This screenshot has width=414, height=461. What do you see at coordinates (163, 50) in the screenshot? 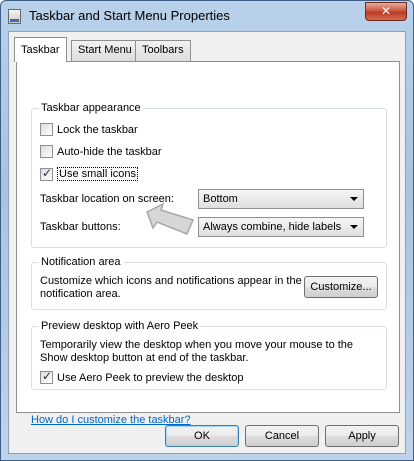
I see `tab-toolbars: Toolbars` at bounding box center [163, 50].